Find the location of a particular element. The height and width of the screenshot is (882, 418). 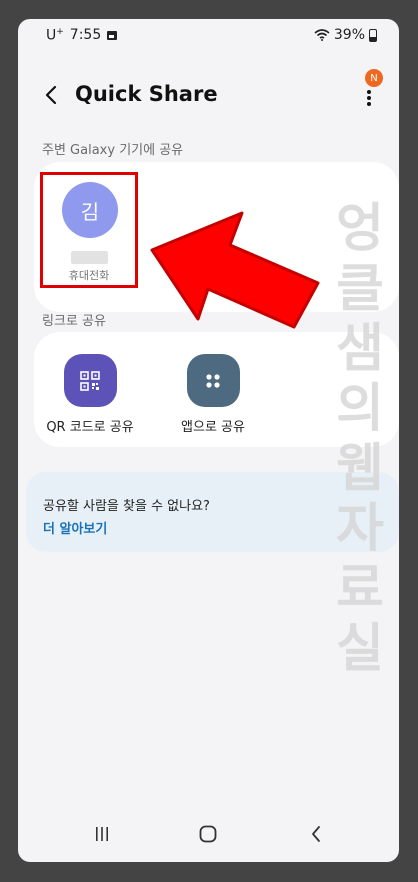

learn-more-link: 더 알아보기 is located at coordinates (75, 527).